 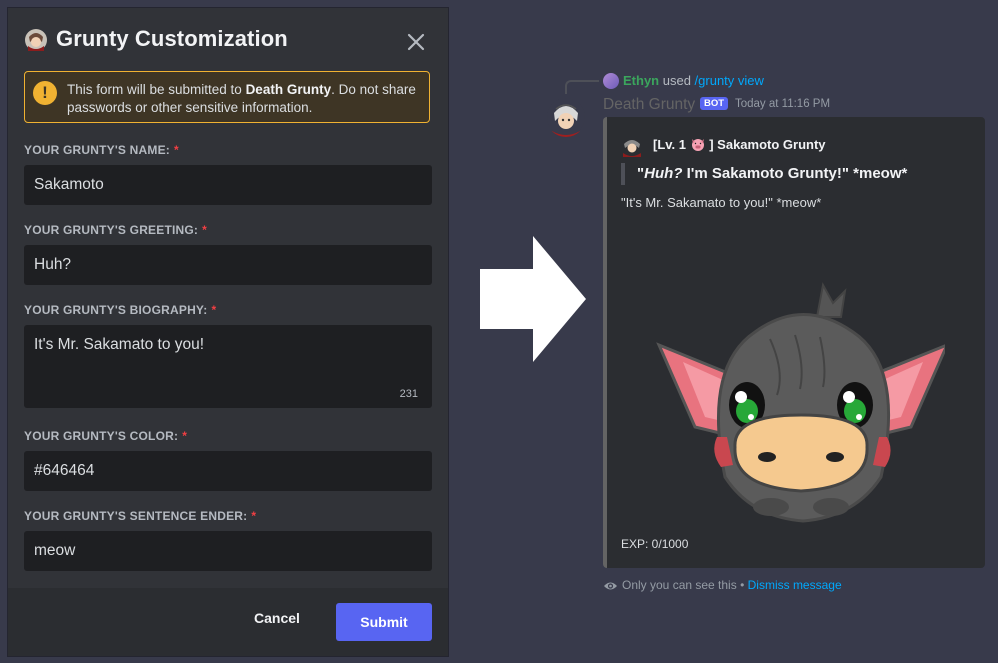 I want to click on greeting-label: YOUR GRUNTY'S GREETING: *, so click(x=115, y=230).